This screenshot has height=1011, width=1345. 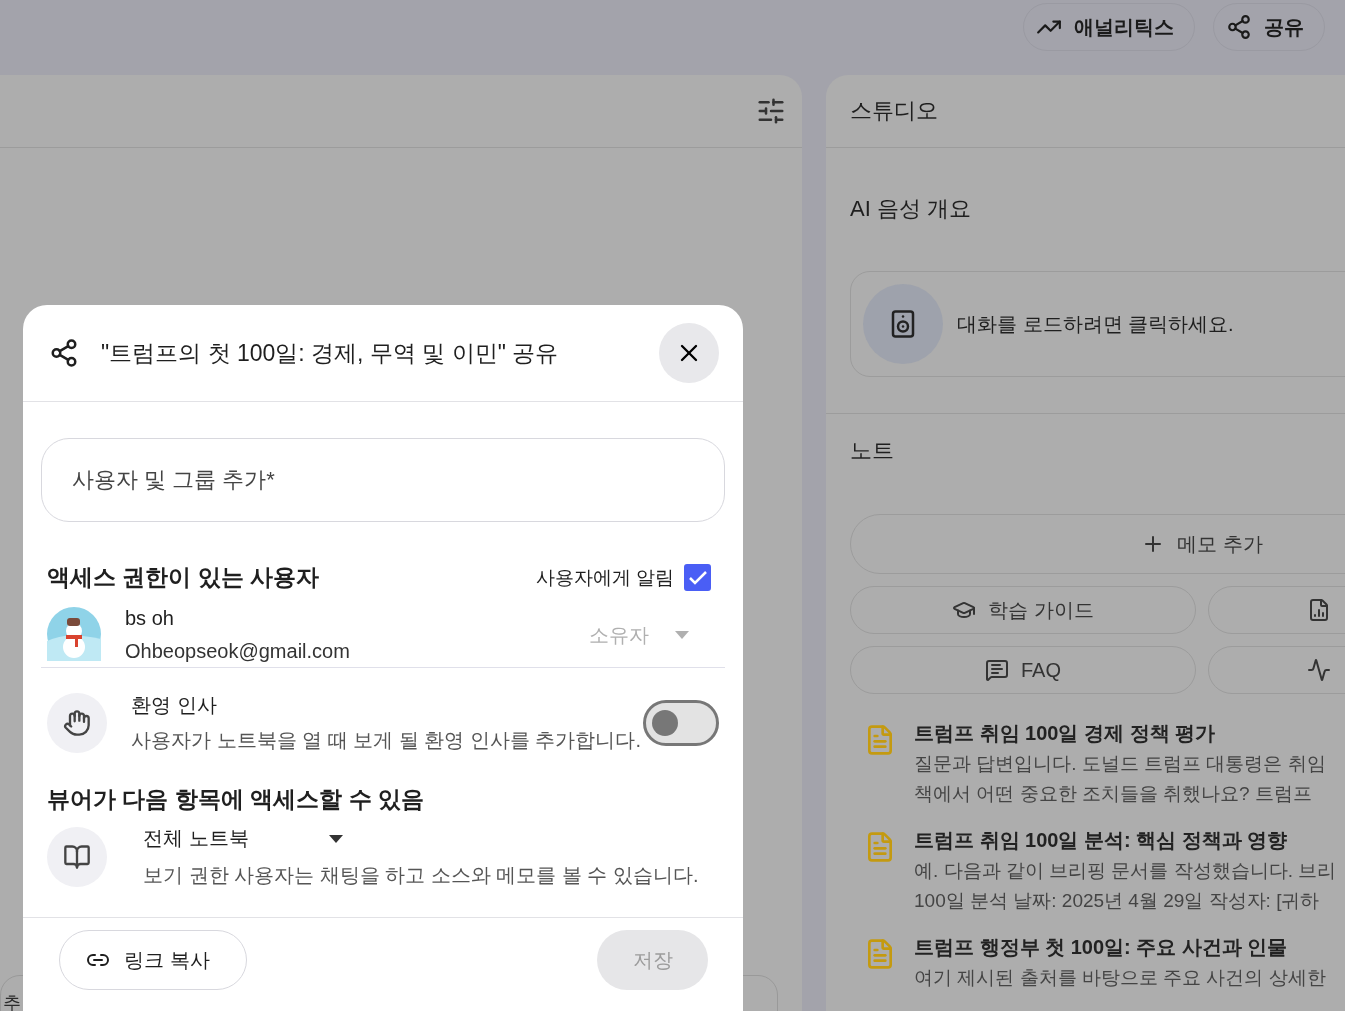 I want to click on user-email: Ohbeopseok@gmail.com, so click(x=237, y=651).